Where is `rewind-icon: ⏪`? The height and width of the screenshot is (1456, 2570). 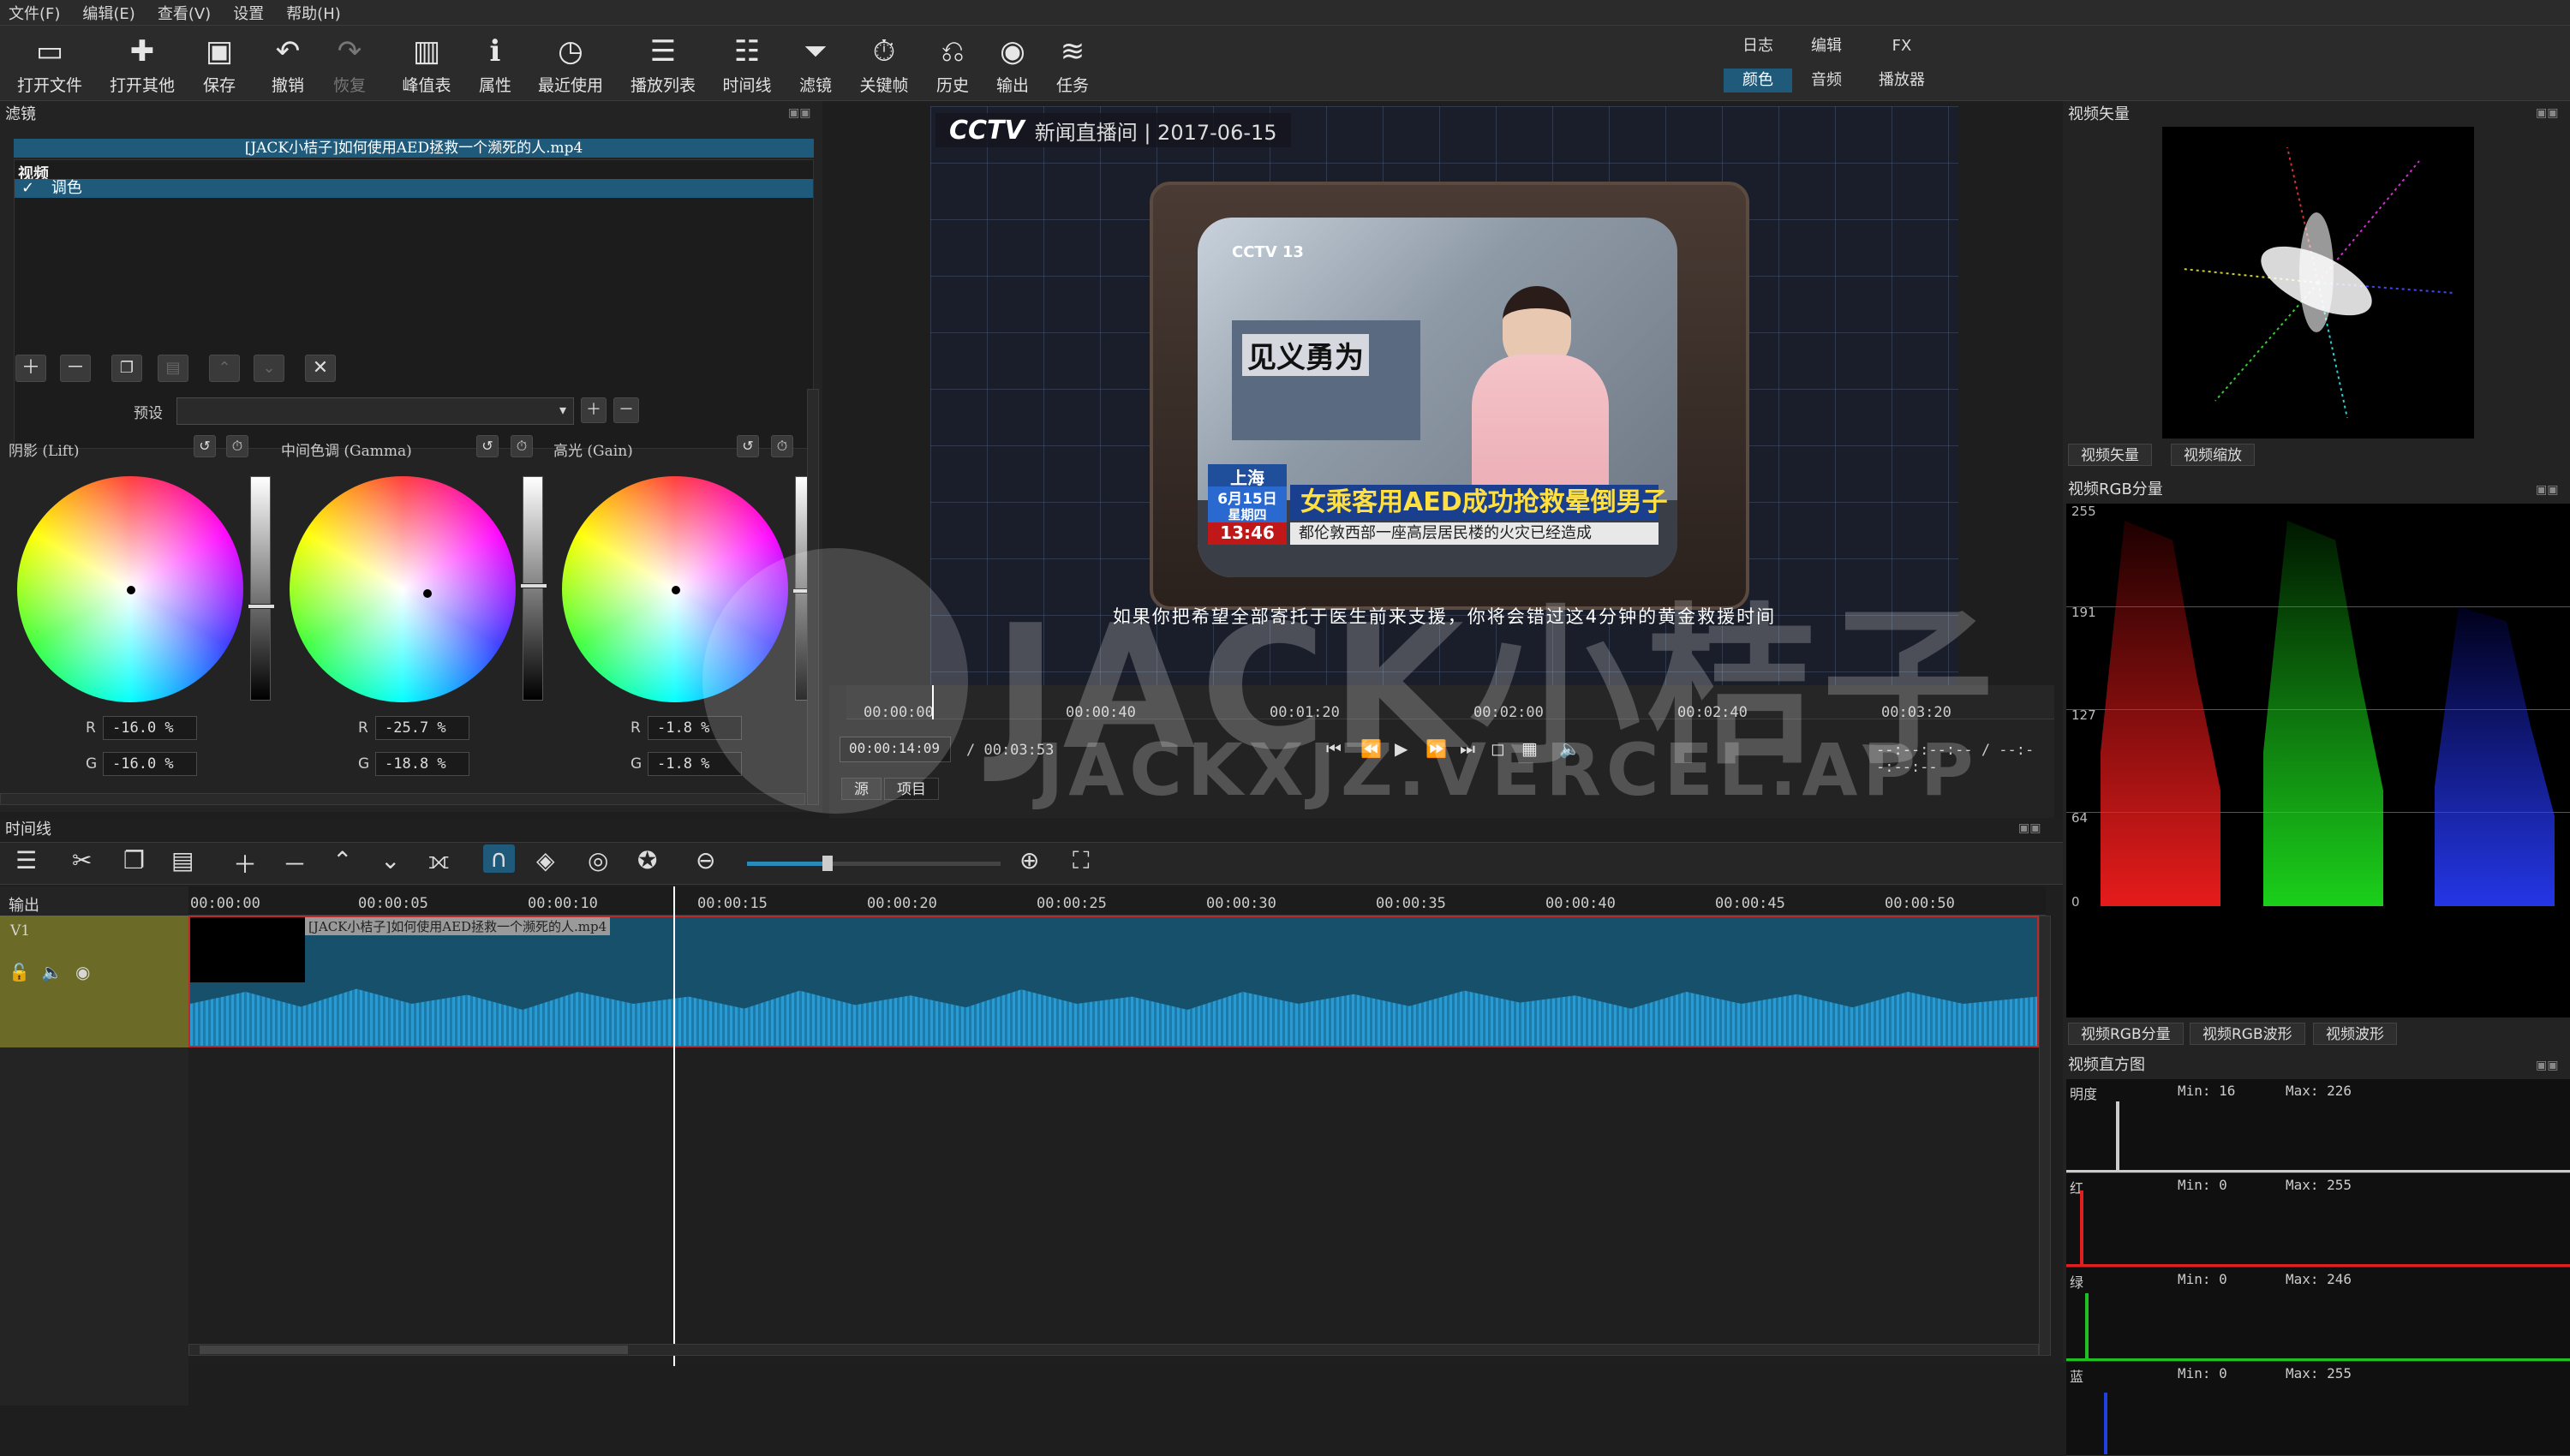 rewind-icon: ⏪ is located at coordinates (1371, 748).